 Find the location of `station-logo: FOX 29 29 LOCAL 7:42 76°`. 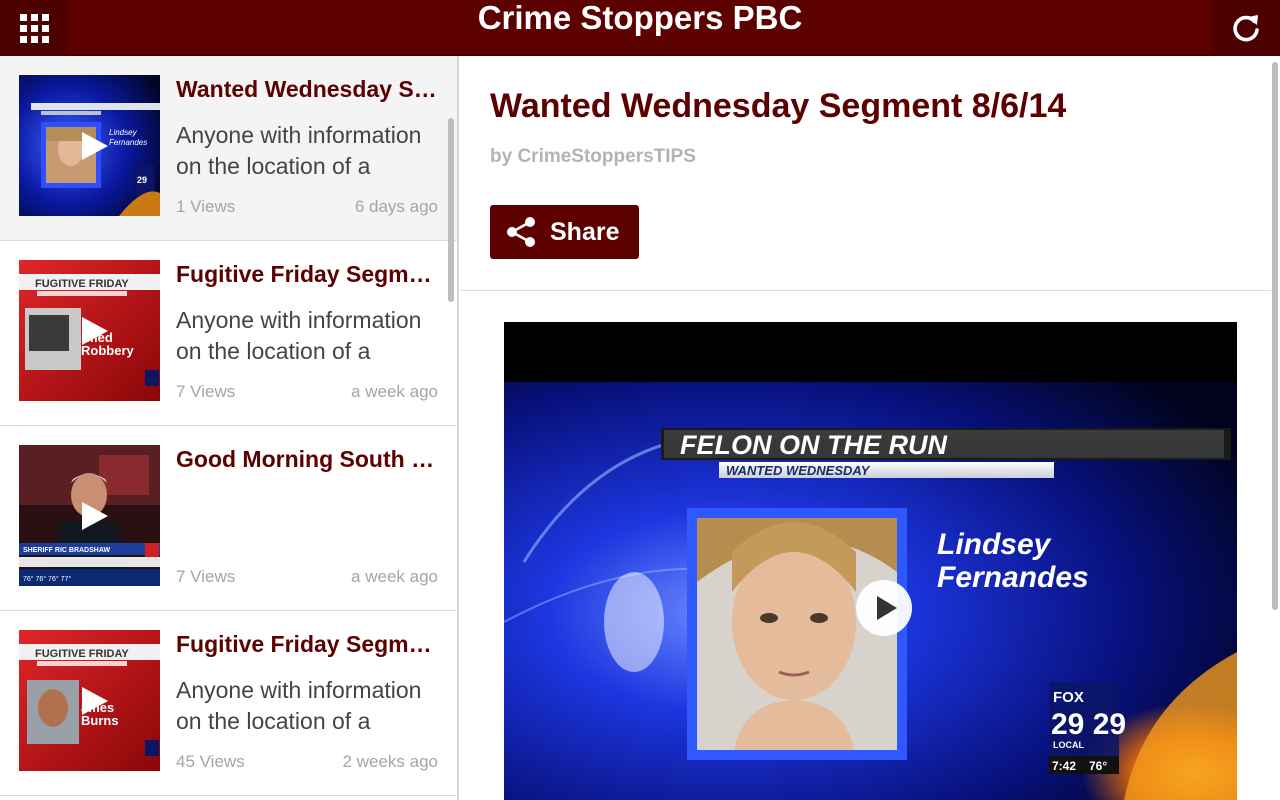

station-logo: FOX 29 29 LOCAL 7:42 76° is located at coordinates (1087, 728).